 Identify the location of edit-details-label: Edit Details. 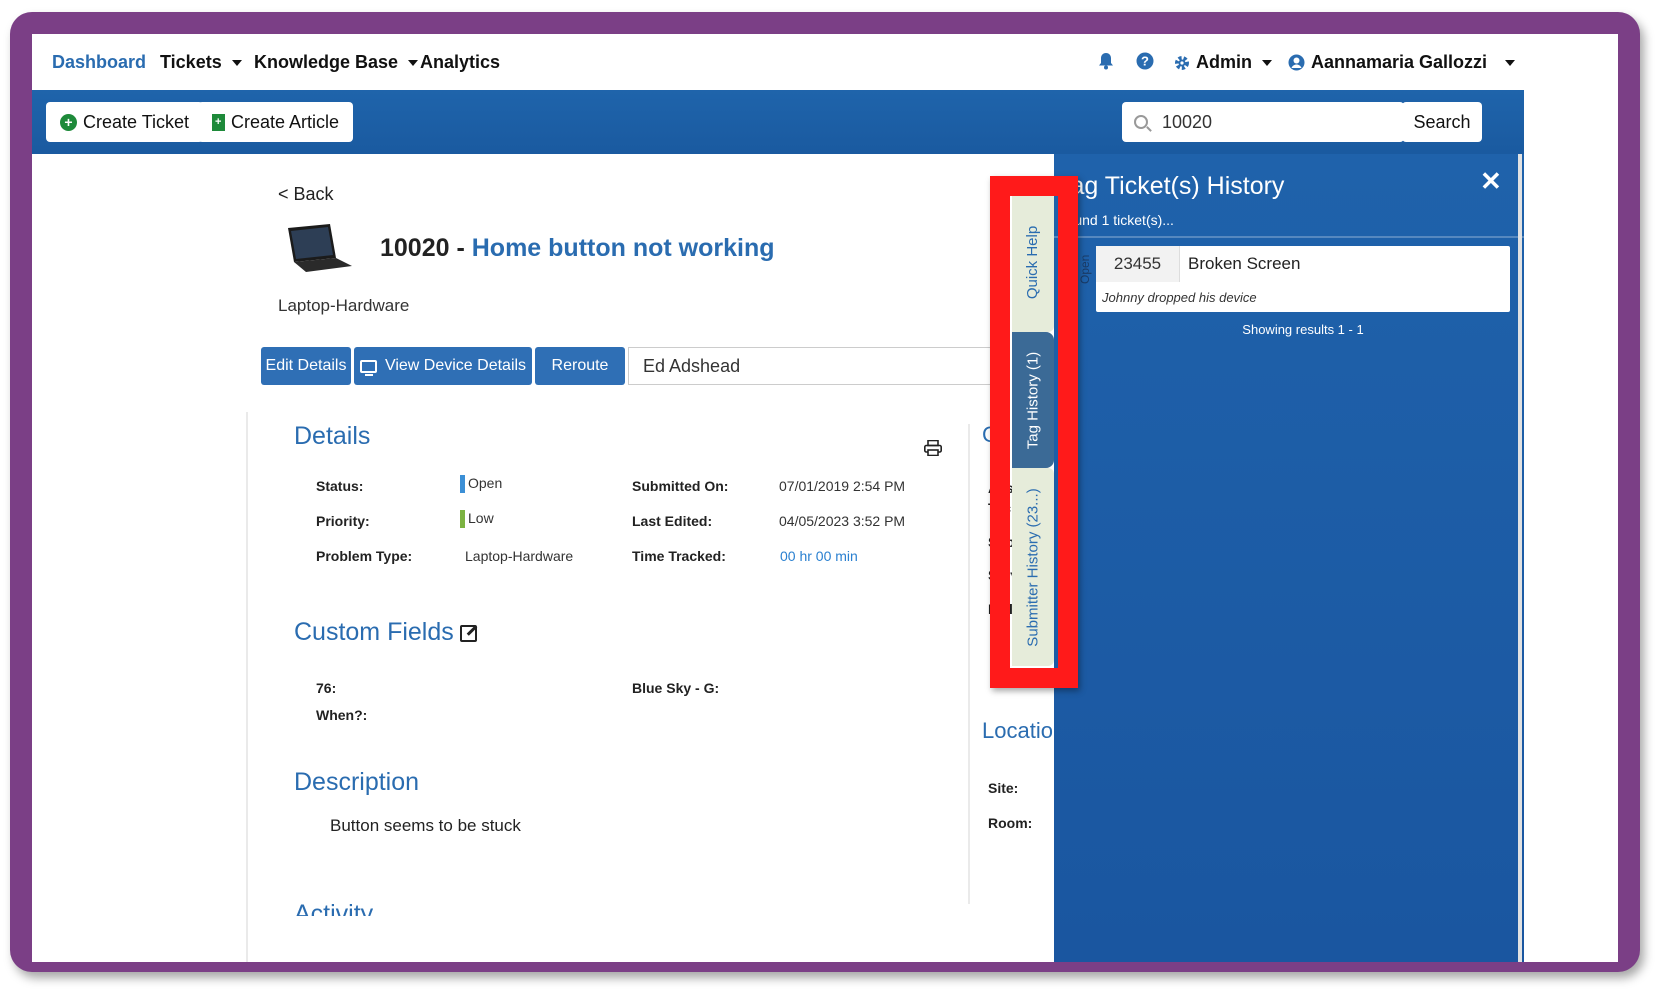
(306, 365).